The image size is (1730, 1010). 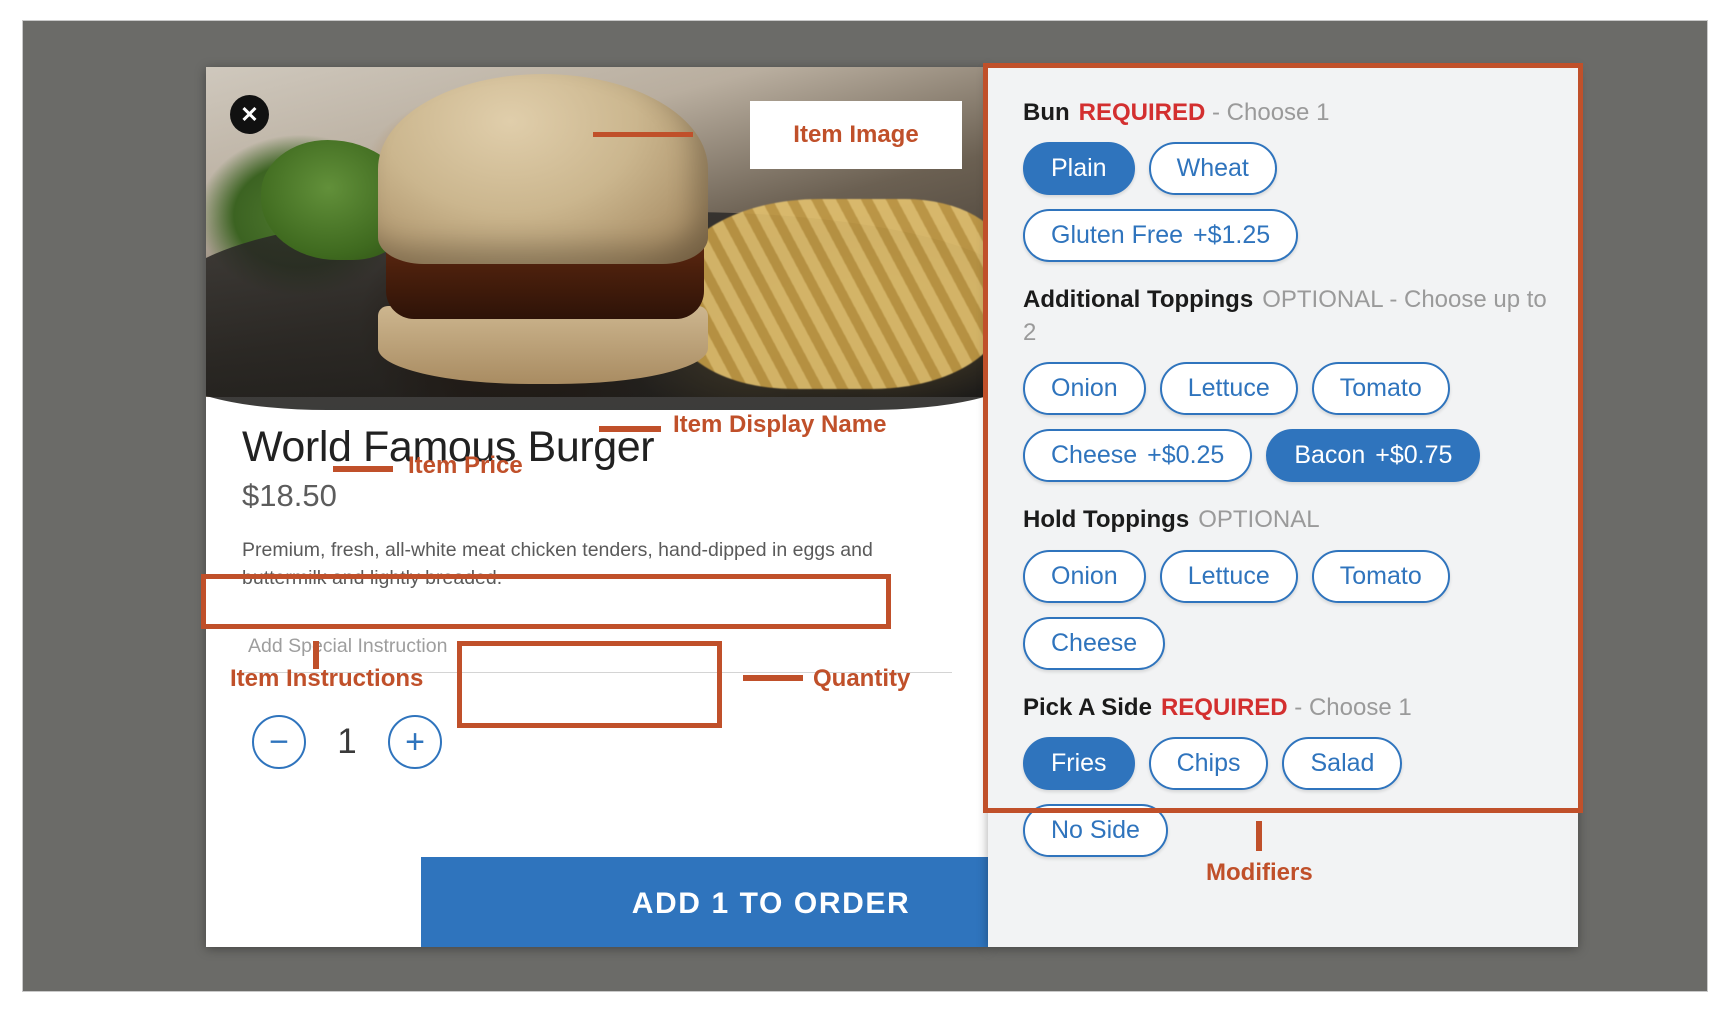 What do you see at coordinates (589, 684) in the screenshot?
I see `annotation-box-quantity` at bounding box center [589, 684].